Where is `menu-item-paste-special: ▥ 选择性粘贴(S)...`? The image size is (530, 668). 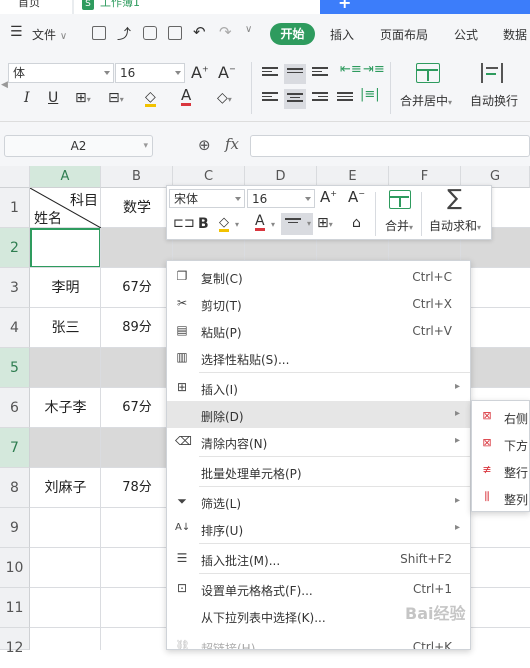
menu-item-paste-special: ▥ 选择性粘贴(S)... is located at coordinates (318, 357).